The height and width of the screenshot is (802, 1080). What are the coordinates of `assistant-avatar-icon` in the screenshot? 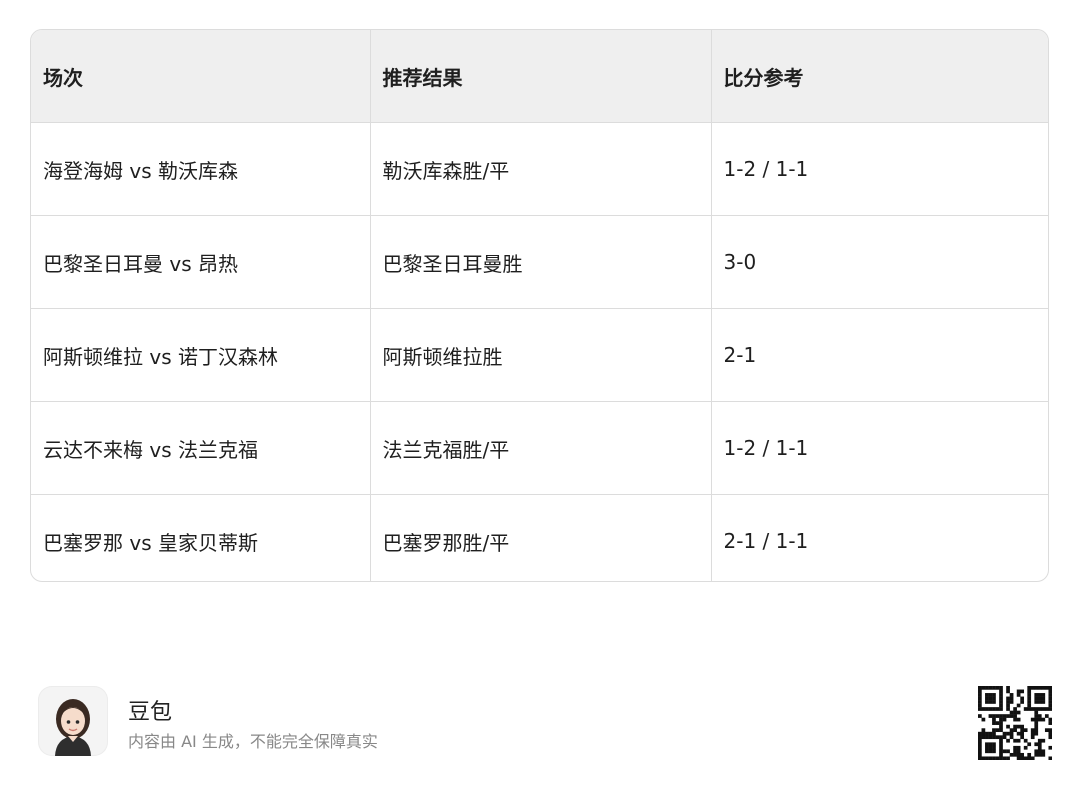 It's located at (73, 721).